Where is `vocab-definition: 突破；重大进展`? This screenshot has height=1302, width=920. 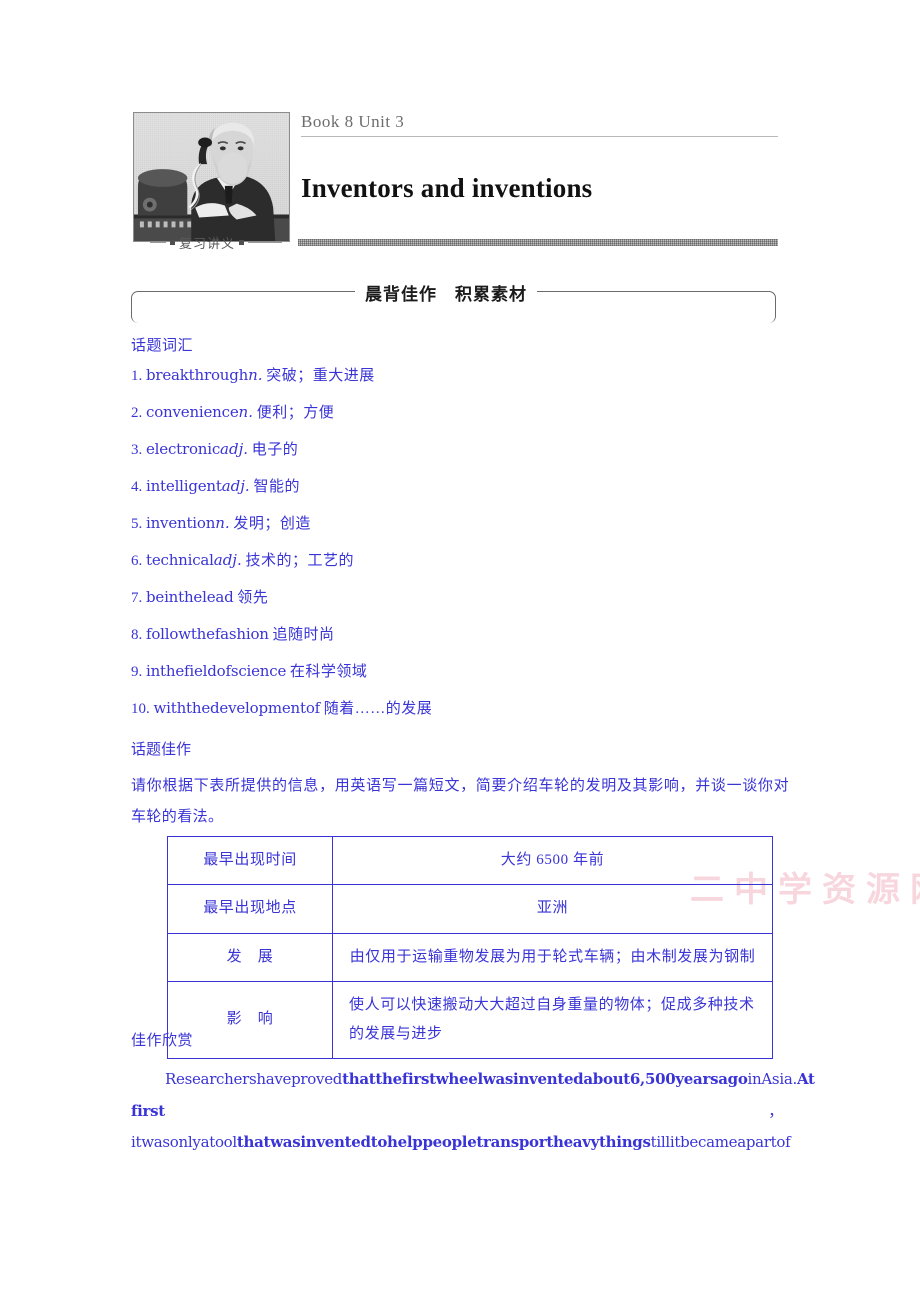
vocab-definition: 突破；重大进展 is located at coordinates (320, 376).